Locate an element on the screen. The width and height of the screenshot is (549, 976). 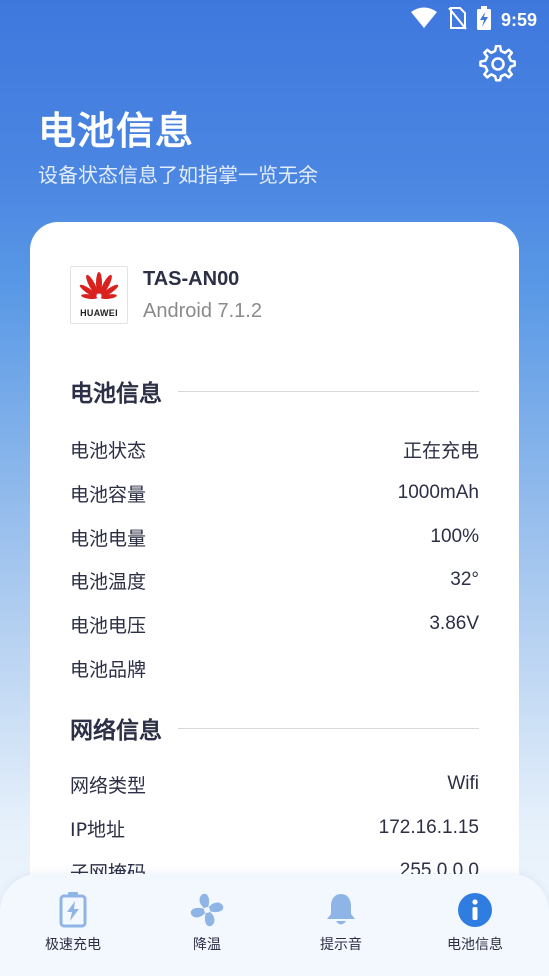
row-value: 100% is located at coordinates (454, 536).